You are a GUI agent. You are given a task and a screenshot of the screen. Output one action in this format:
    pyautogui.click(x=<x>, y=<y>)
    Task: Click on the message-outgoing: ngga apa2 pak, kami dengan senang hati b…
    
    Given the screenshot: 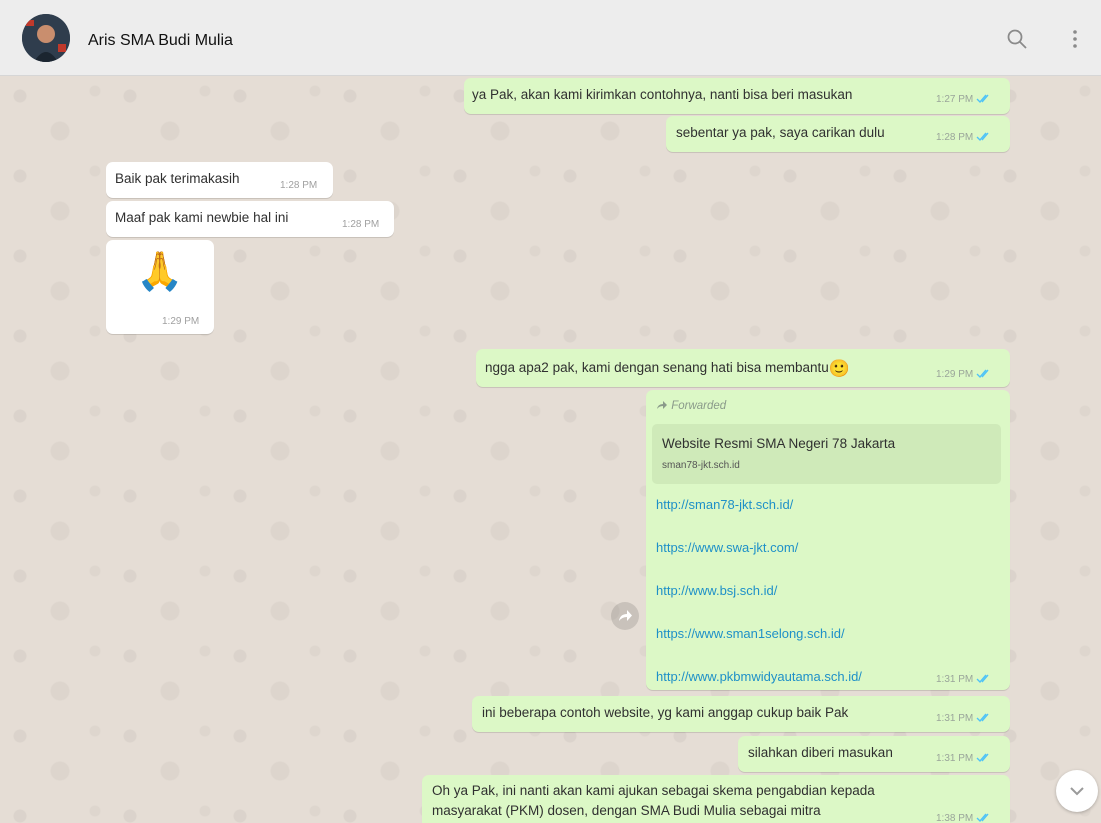 What is the action you would take?
    pyautogui.click(x=743, y=368)
    